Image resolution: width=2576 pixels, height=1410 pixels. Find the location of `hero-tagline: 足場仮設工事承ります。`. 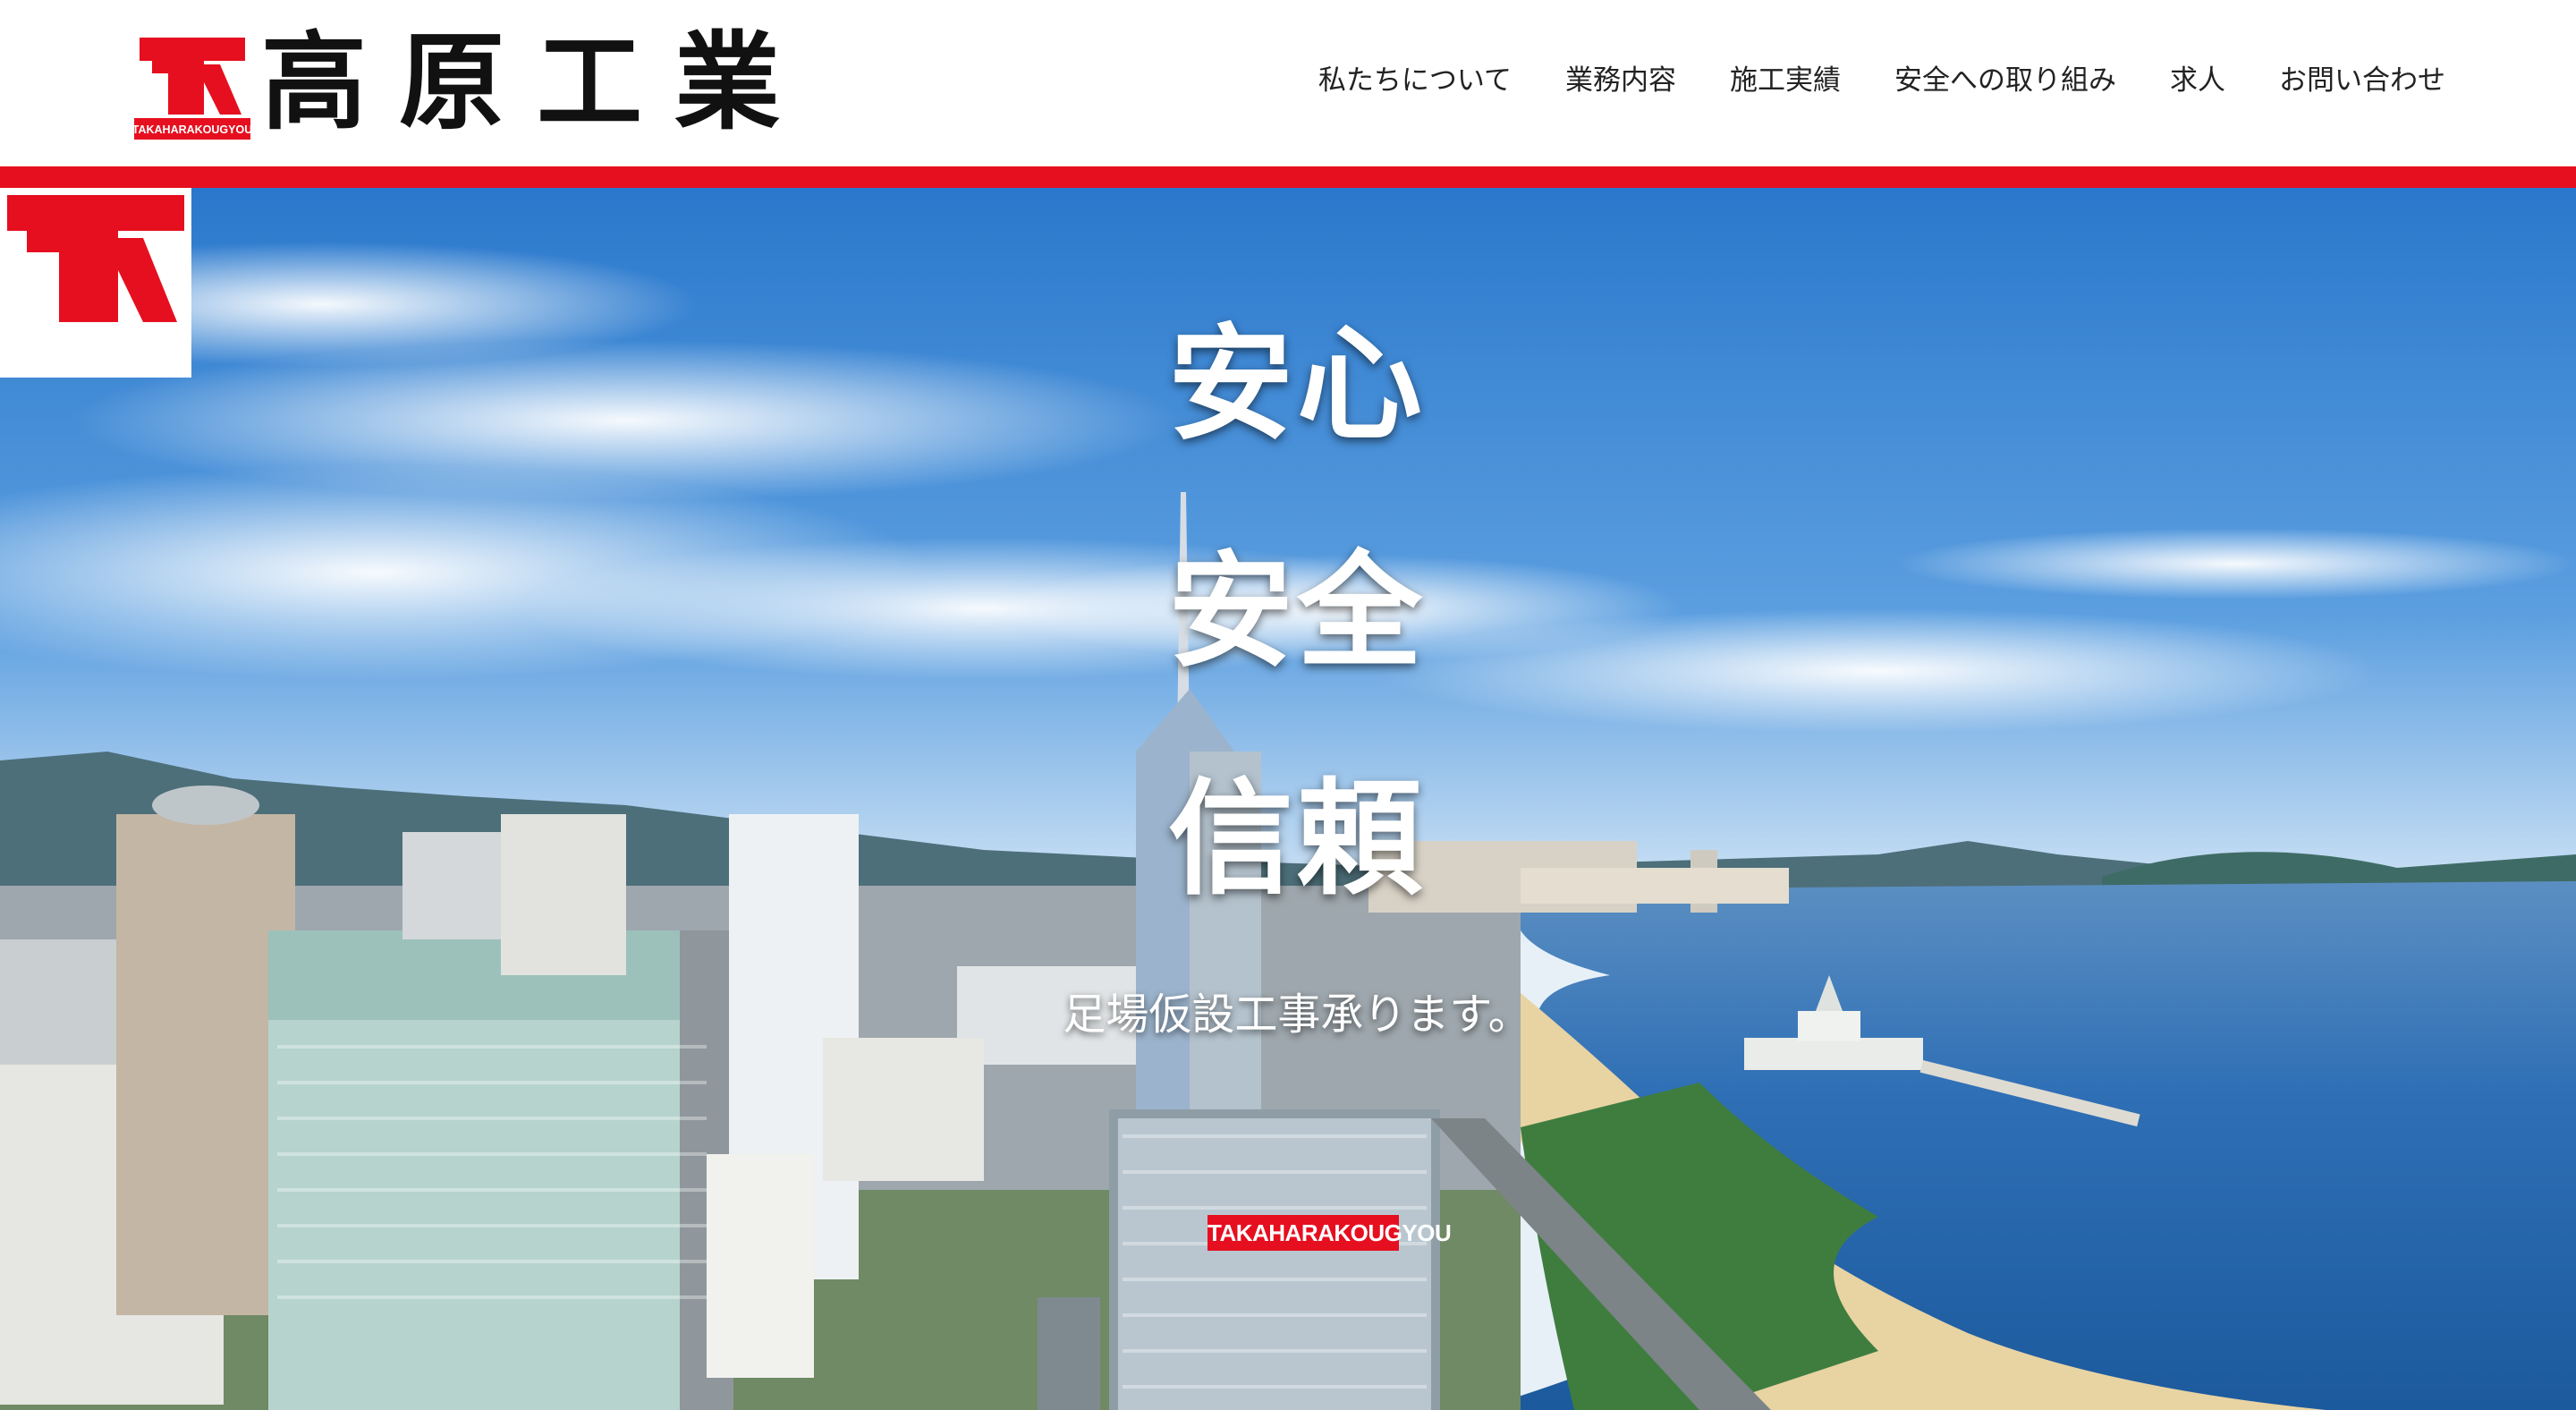

hero-tagline: 足場仮設工事承ります。 is located at coordinates (1297, 1015).